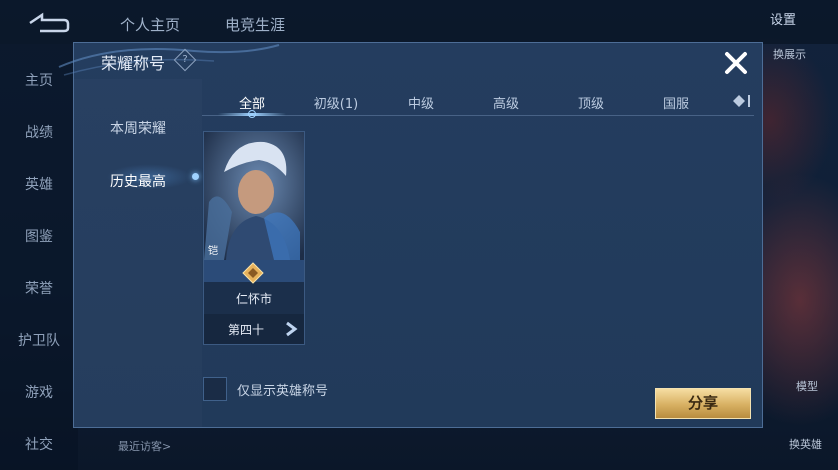  What do you see at coordinates (39, 392) in the screenshot?
I see `sidebar-item-game: 游戏` at bounding box center [39, 392].